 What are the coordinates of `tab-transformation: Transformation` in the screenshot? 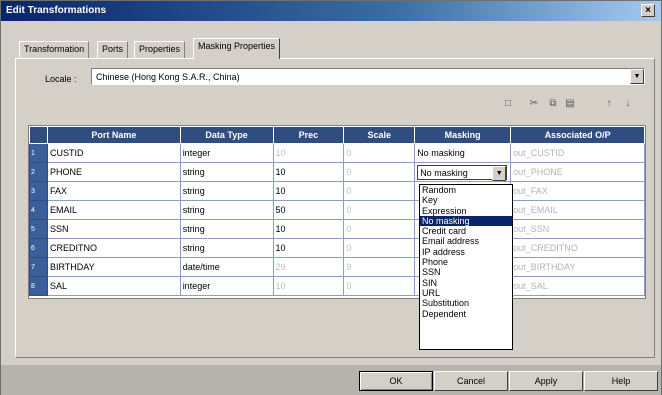 It's located at (54, 49).